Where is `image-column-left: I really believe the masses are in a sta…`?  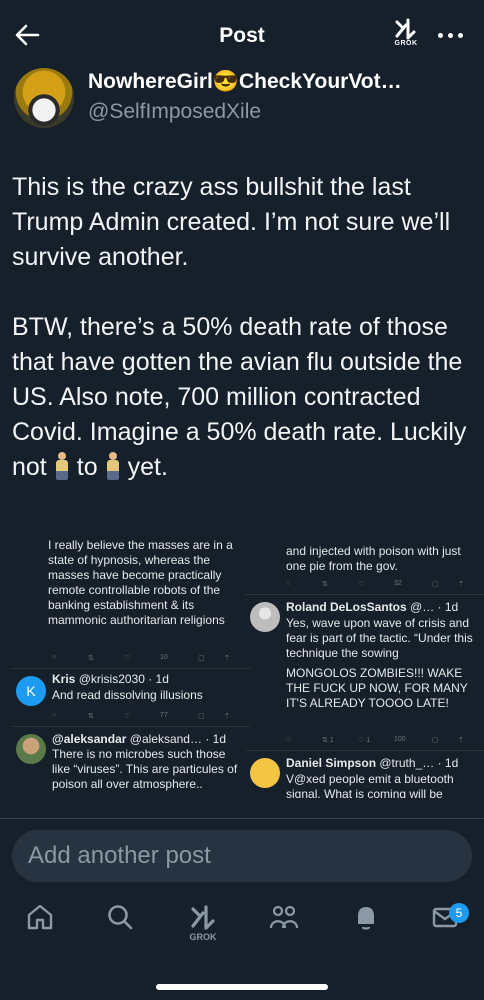 image-column-left: I really believe the masses are in a sta… is located at coordinates (131, 664).